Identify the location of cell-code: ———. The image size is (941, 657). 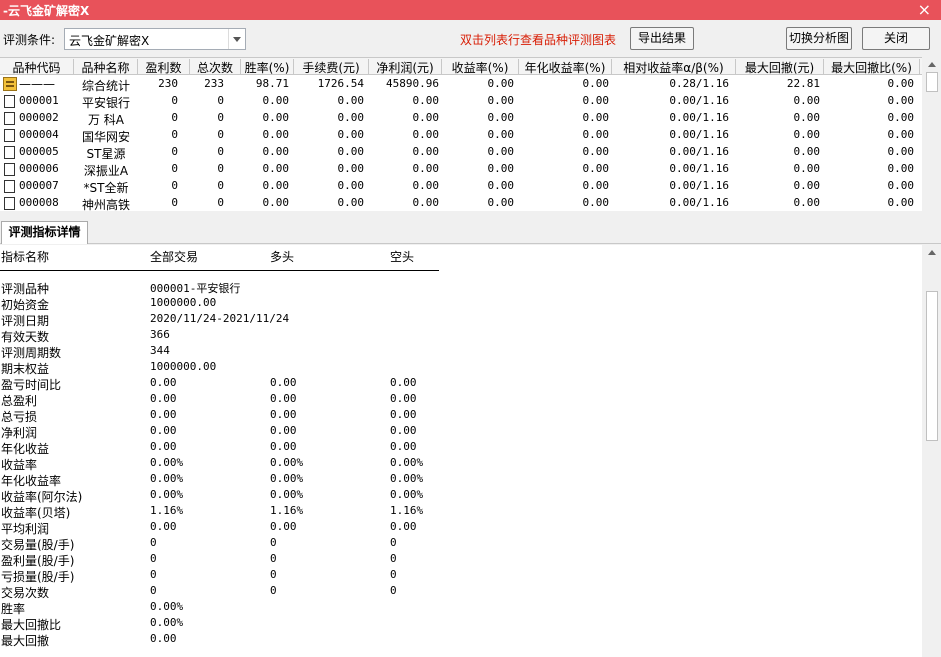
(37, 84).